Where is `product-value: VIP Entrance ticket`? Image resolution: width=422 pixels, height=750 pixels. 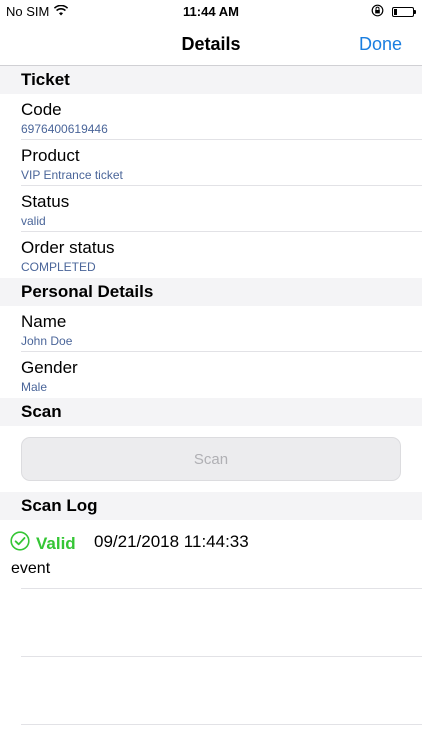
product-value: VIP Entrance ticket is located at coordinates (72, 175).